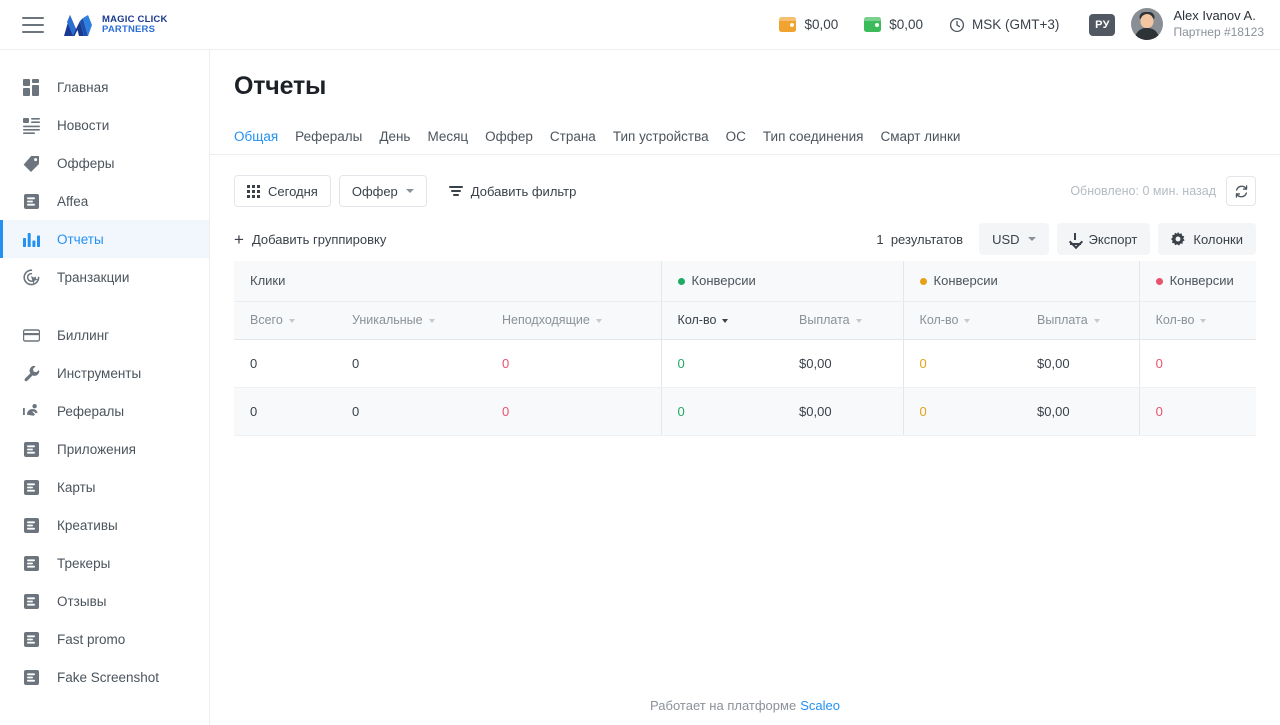 The height and width of the screenshot is (725, 1280). I want to click on sidebar-item-karty: Карты, so click(104, 487).